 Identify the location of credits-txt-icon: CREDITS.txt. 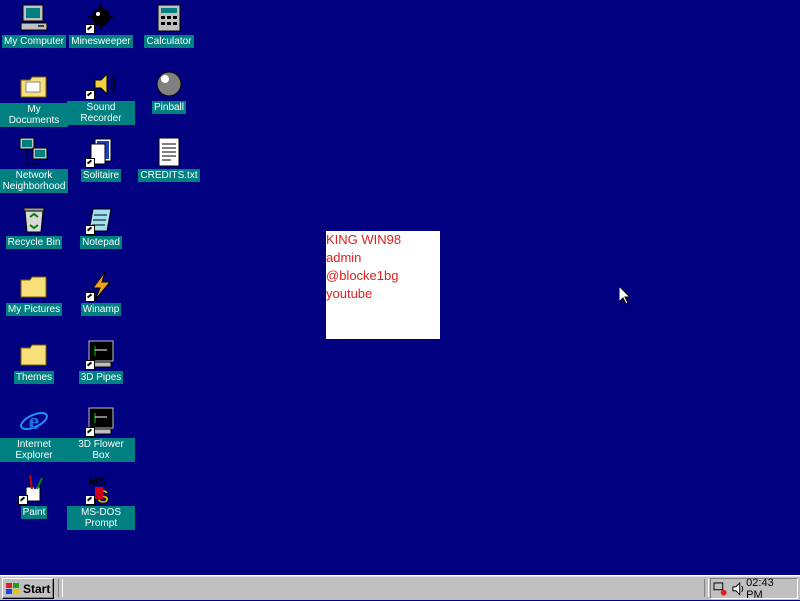
(169, 168).